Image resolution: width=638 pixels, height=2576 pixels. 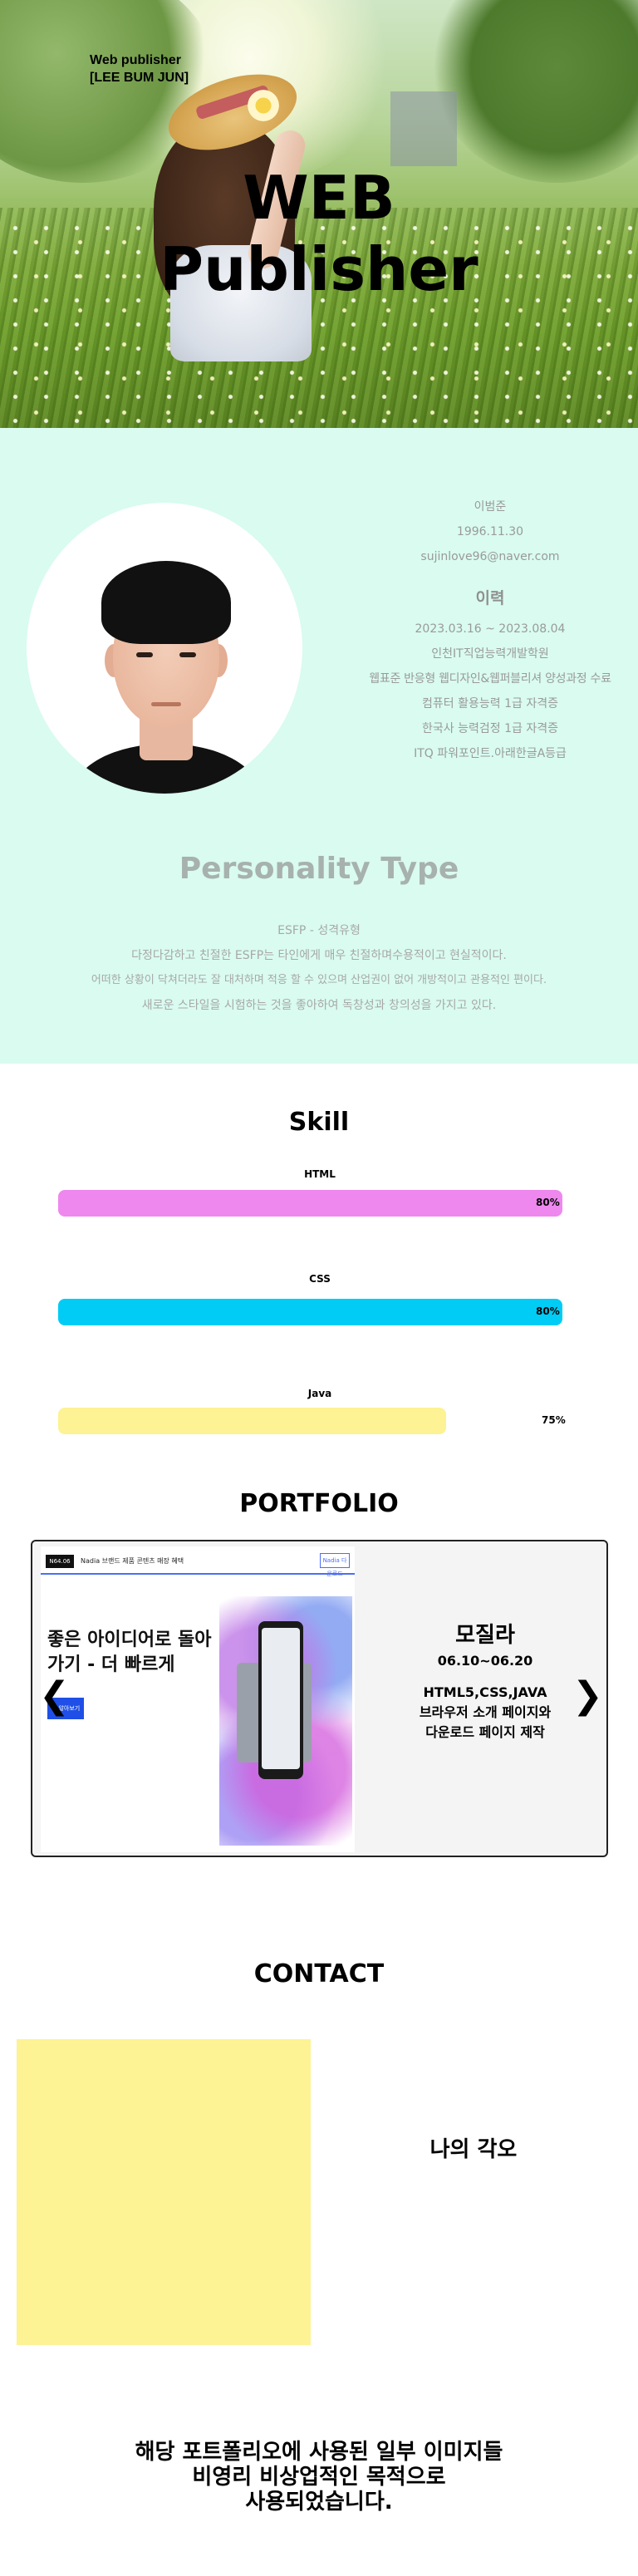 What do you see at coordinates (335, 1565) in the screenshot?
I see `screenshot-nav-button: Nadia 다운로드` at bounding box center [335, 1565].